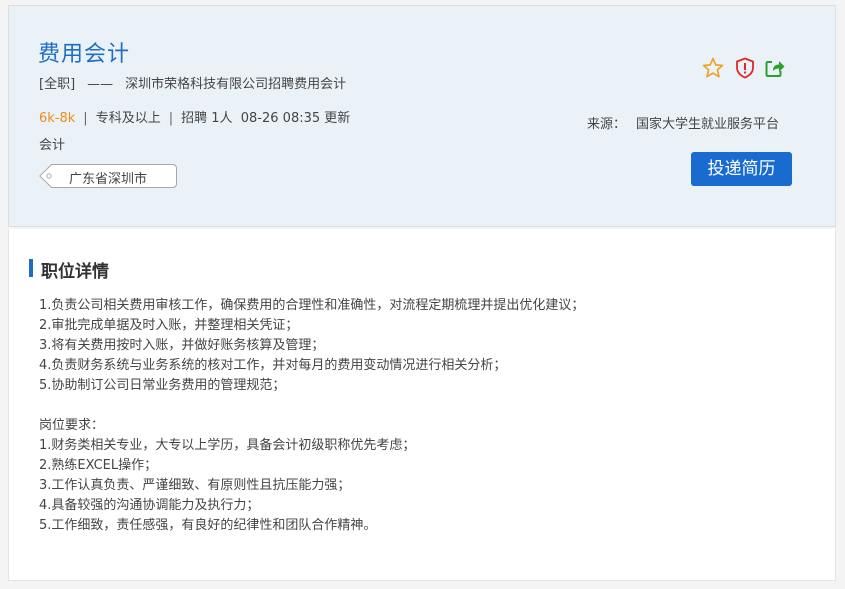 This screenshot has width=845, height=589. I want to click on job-meta-line: 6k-8k | 专科及以上 | 招聘 1人 08-26 08:35 更新, so click(194, 116).